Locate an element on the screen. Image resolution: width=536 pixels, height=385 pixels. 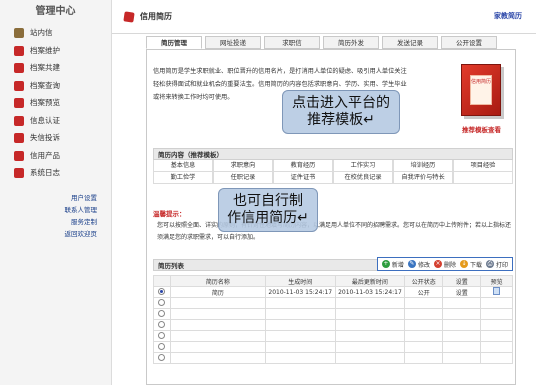
tip-title: 温馨提示： is located at coordinates (169, 214).